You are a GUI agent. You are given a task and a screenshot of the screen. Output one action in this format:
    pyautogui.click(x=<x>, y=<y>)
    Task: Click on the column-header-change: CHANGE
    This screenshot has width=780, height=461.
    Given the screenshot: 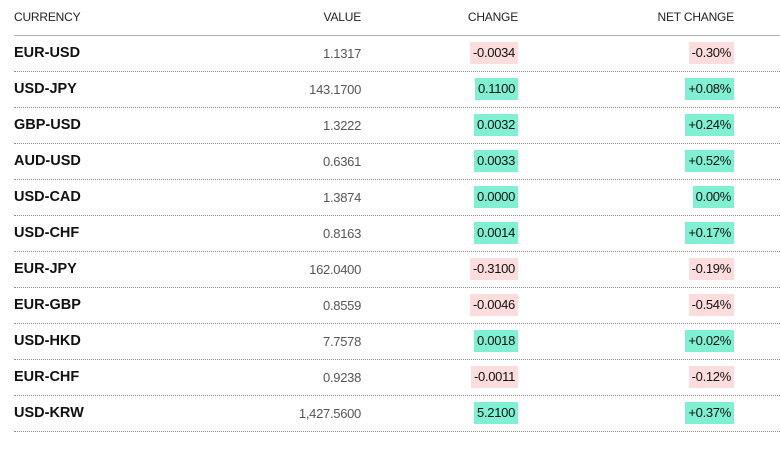 What is the action you would take?
    pyautogui.click(x=493, y=17)
    